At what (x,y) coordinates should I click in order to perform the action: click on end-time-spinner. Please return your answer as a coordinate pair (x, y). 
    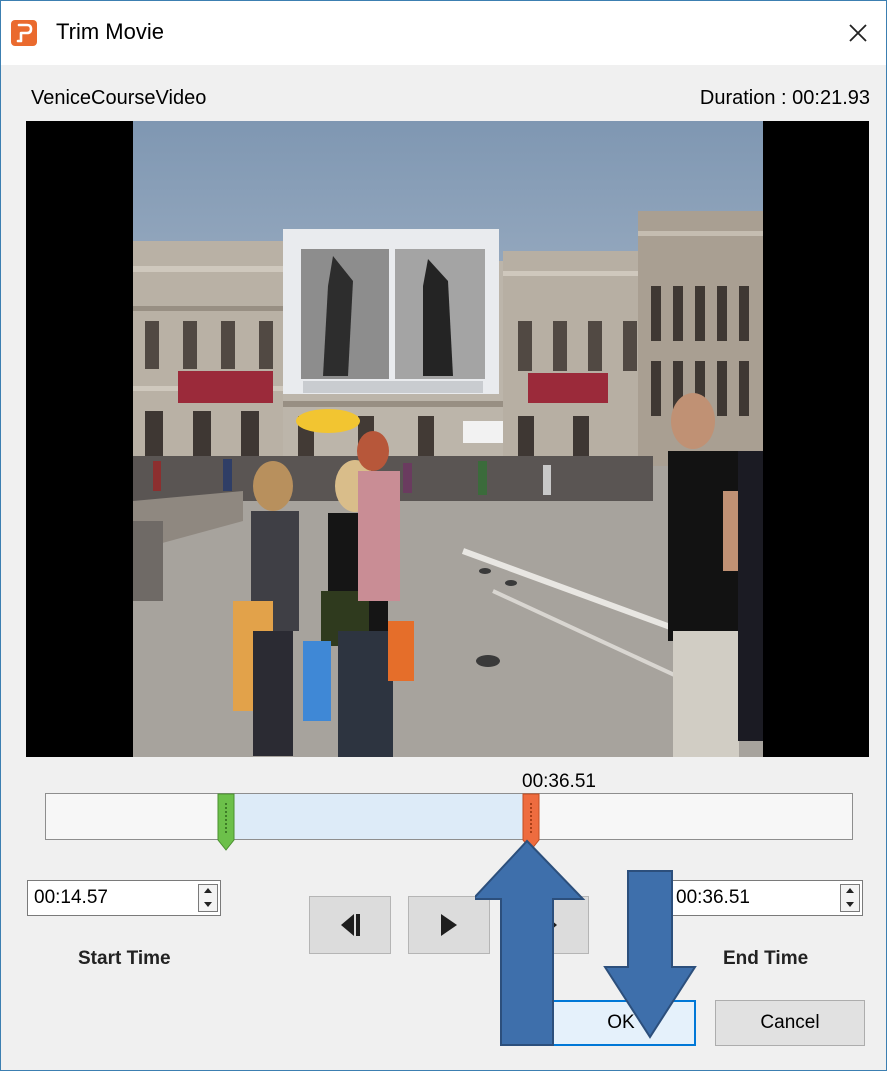
    Looking at the image, I should click on (850, 898).